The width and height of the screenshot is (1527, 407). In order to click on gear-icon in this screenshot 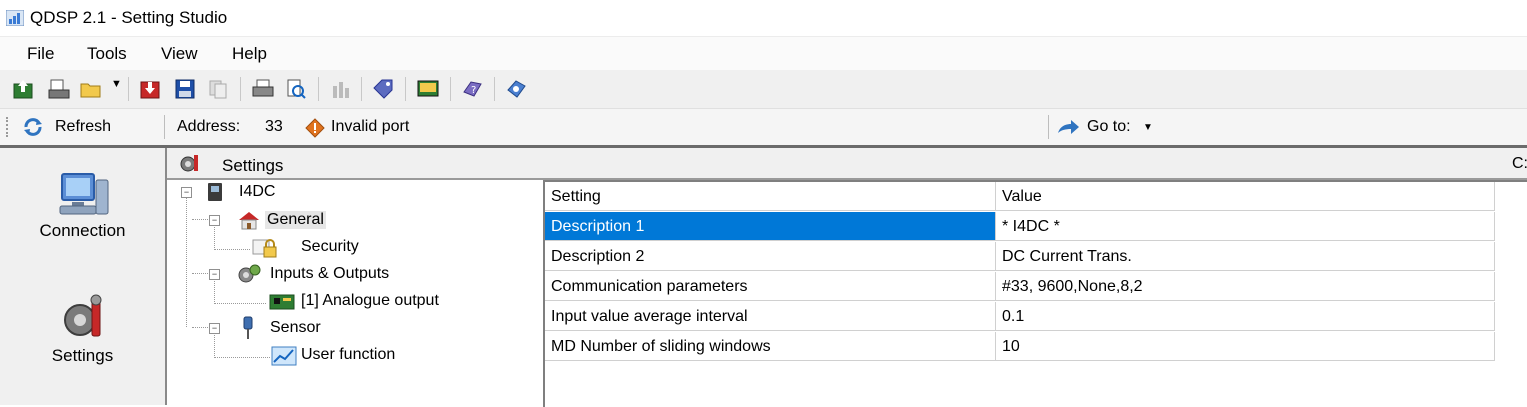, I will do `click(249, 273)`.